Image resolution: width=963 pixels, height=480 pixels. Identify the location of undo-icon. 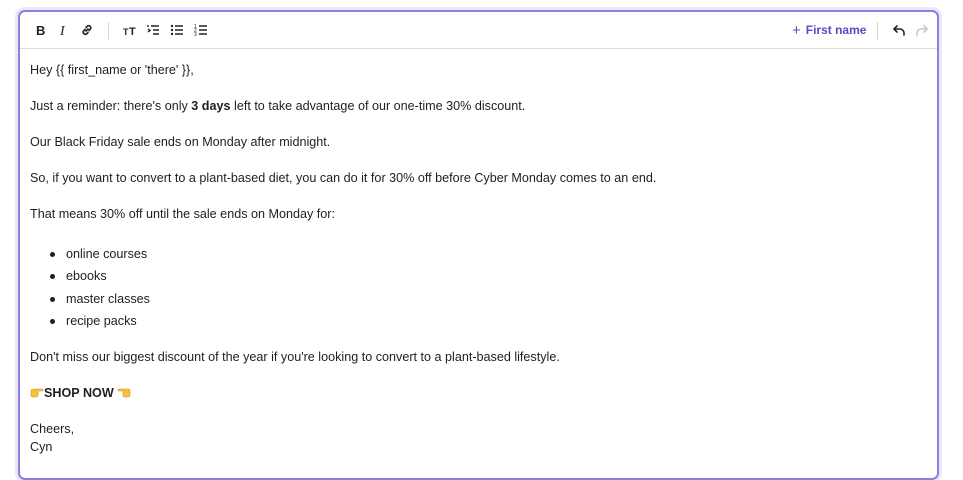
(899, 30).